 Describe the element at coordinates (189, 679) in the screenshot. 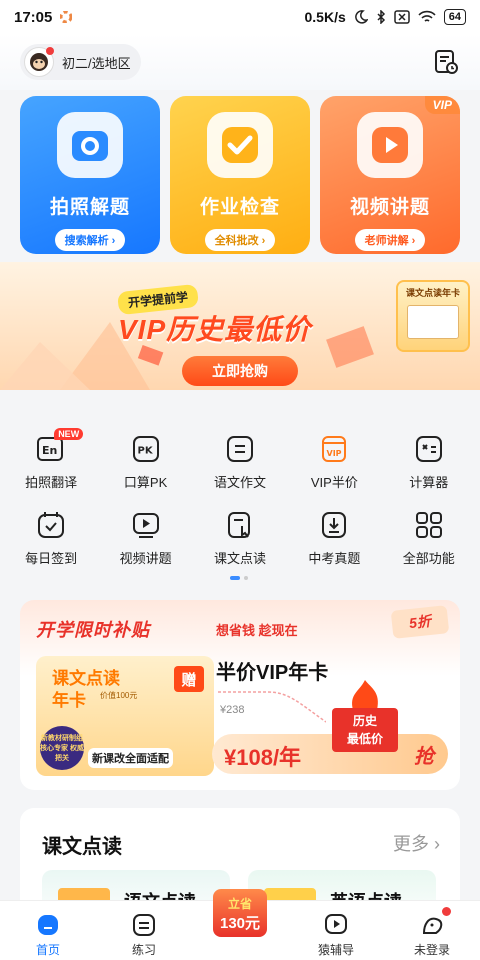

I see `gift-badge: 赠` at that location.